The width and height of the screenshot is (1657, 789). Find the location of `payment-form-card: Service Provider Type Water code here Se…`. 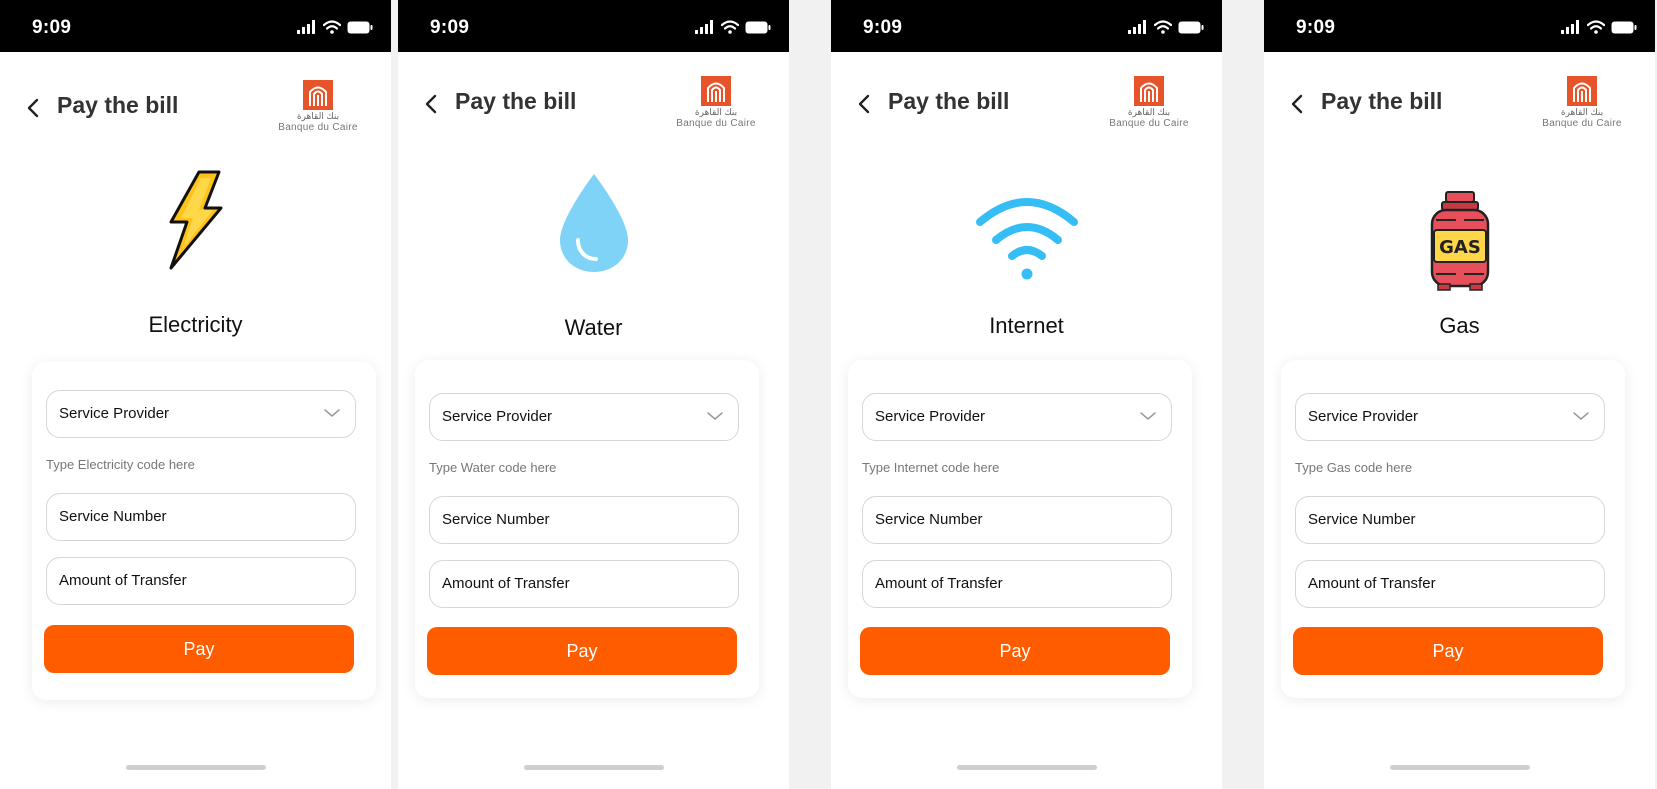

payment-form-card: Service Provider Type Water code here Se… is located at coordinates (587, 529).